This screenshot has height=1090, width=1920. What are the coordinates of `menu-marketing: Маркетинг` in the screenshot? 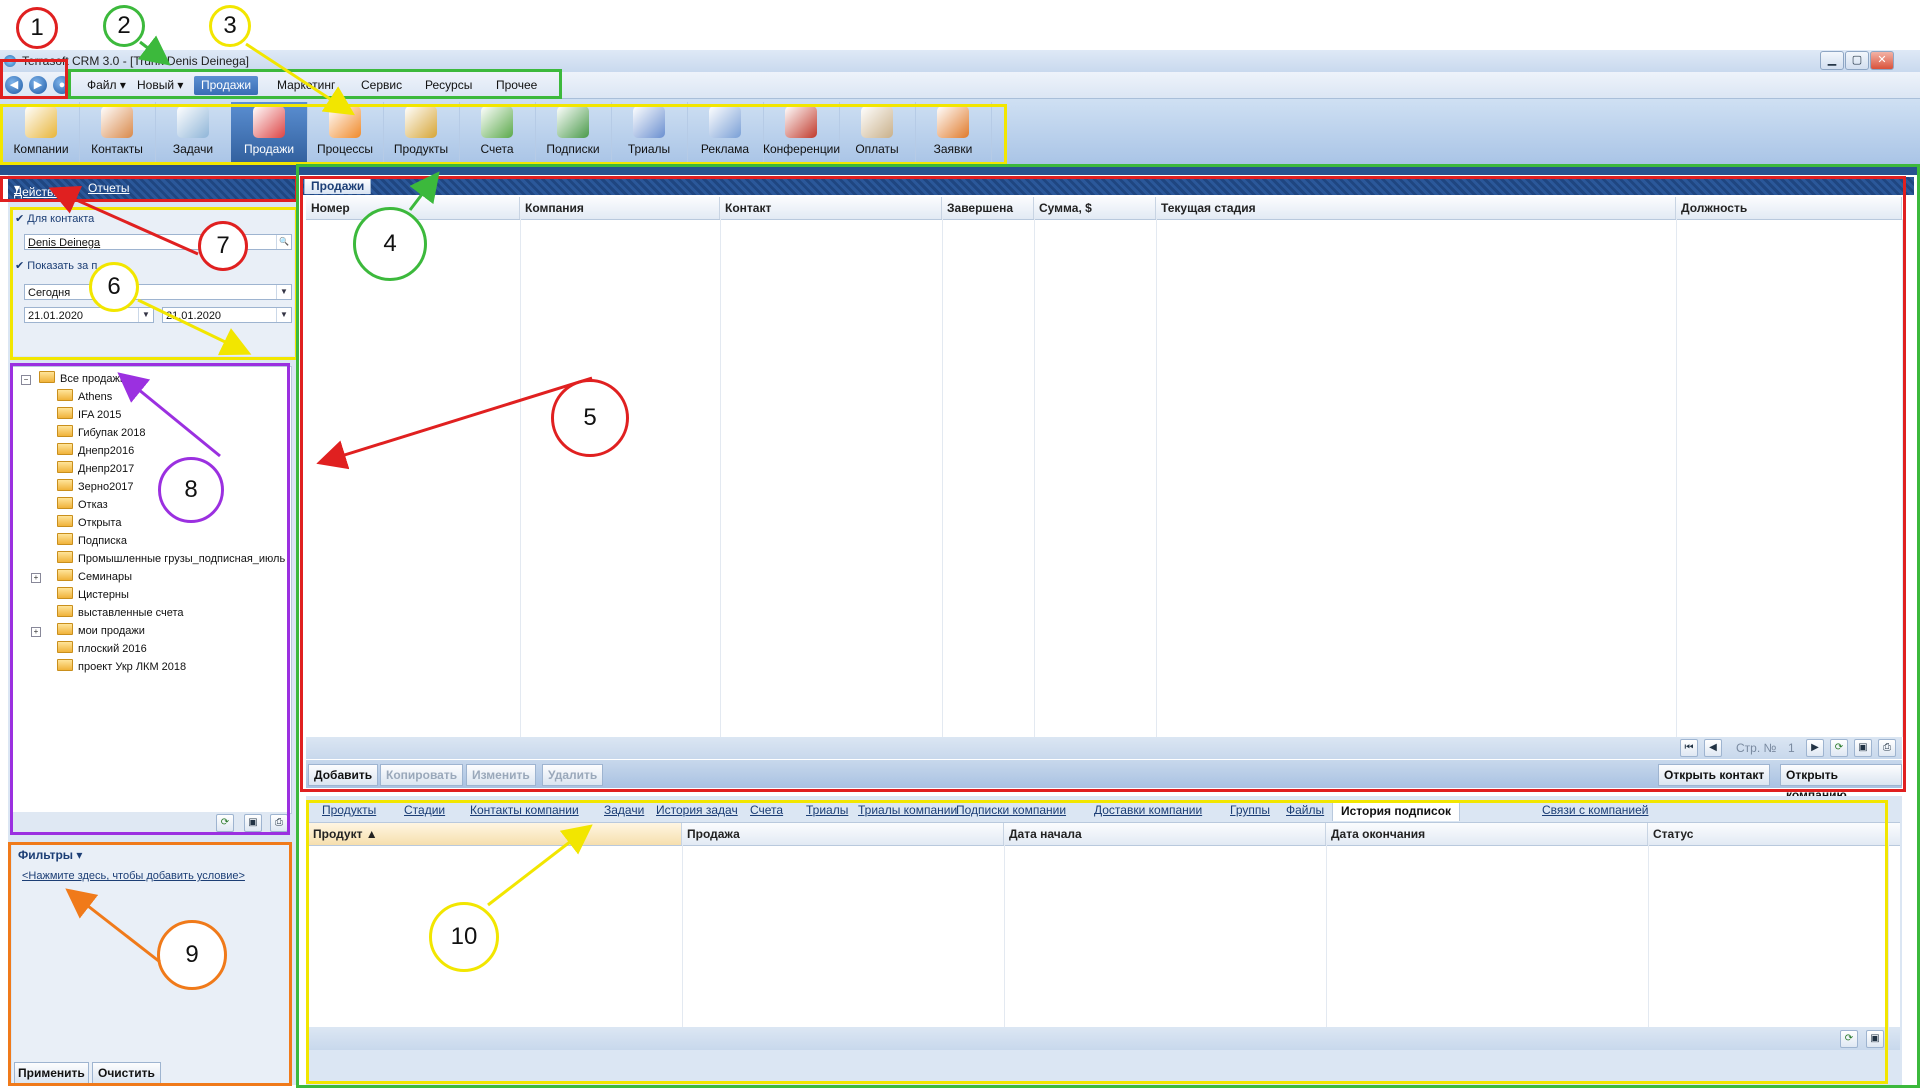 It's located at (306, 85).